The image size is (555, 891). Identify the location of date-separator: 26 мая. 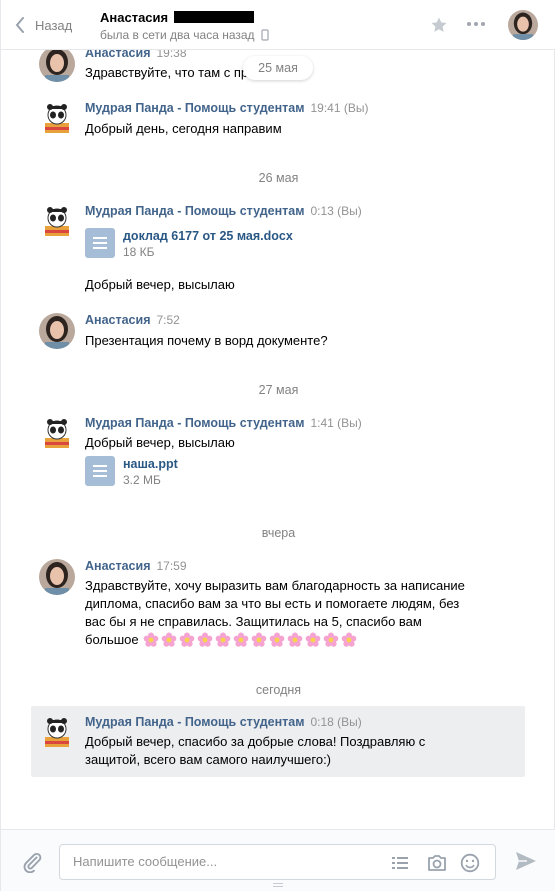
(278, 178).